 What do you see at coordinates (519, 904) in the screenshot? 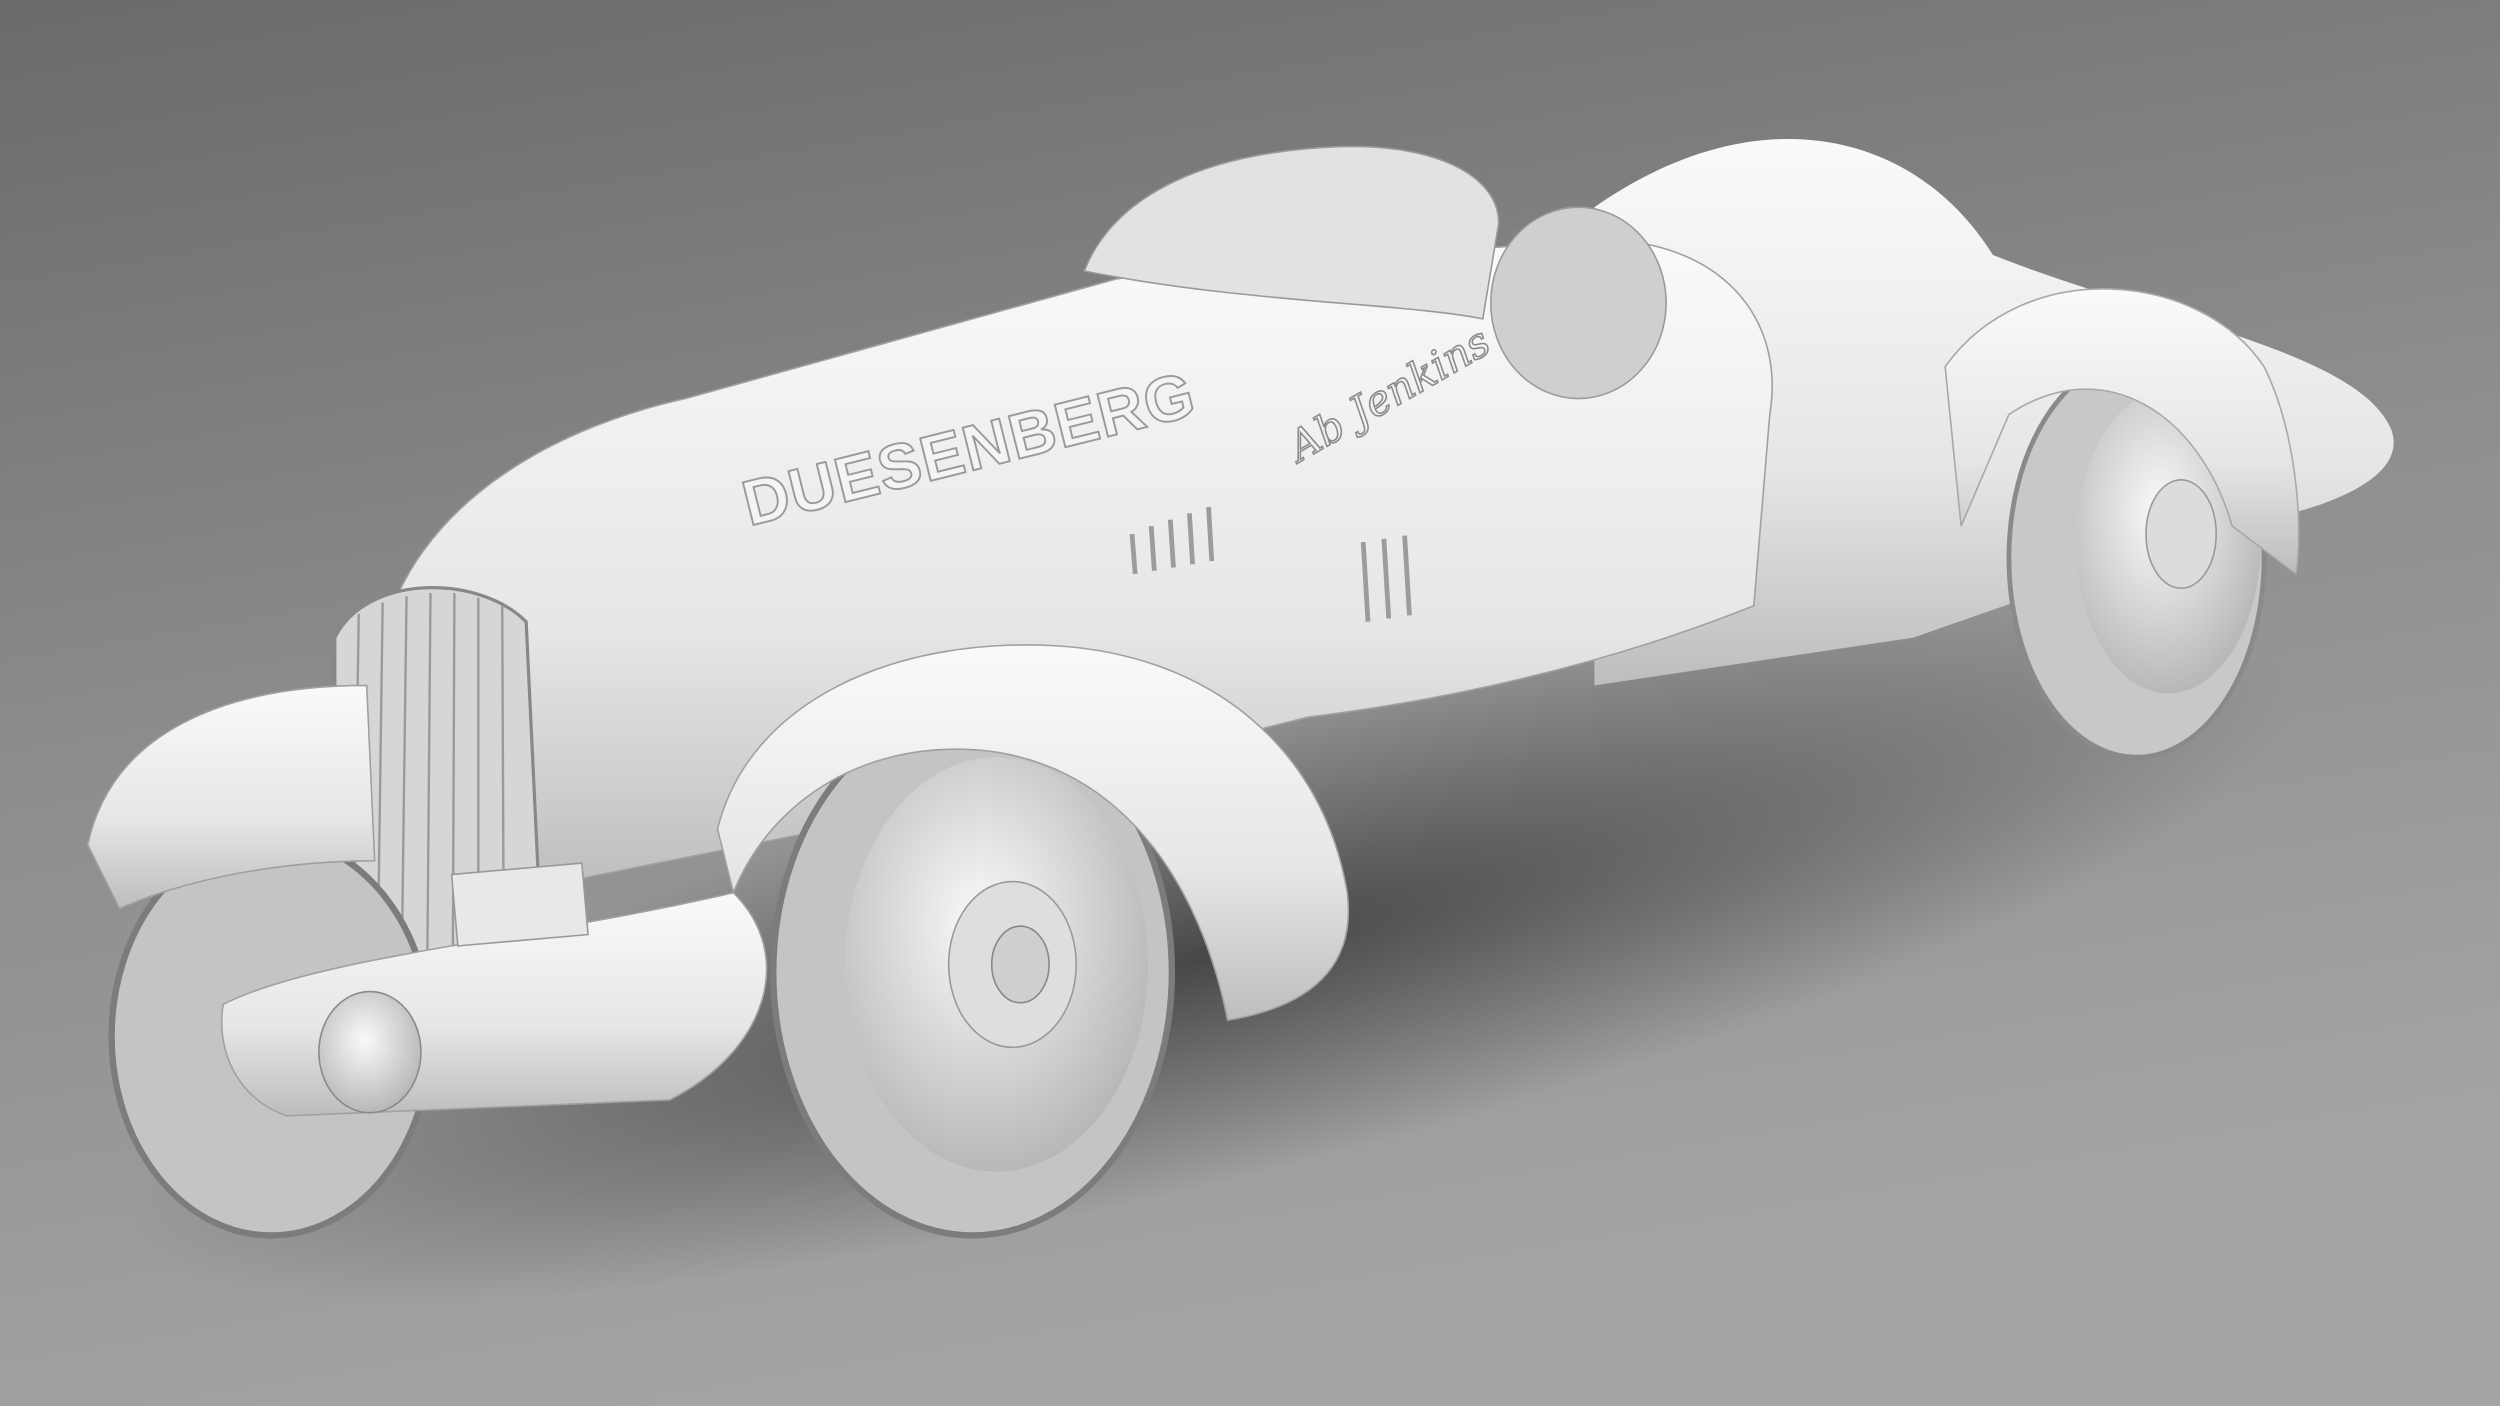
I see `license-plate` at bounding box center [519, 904].